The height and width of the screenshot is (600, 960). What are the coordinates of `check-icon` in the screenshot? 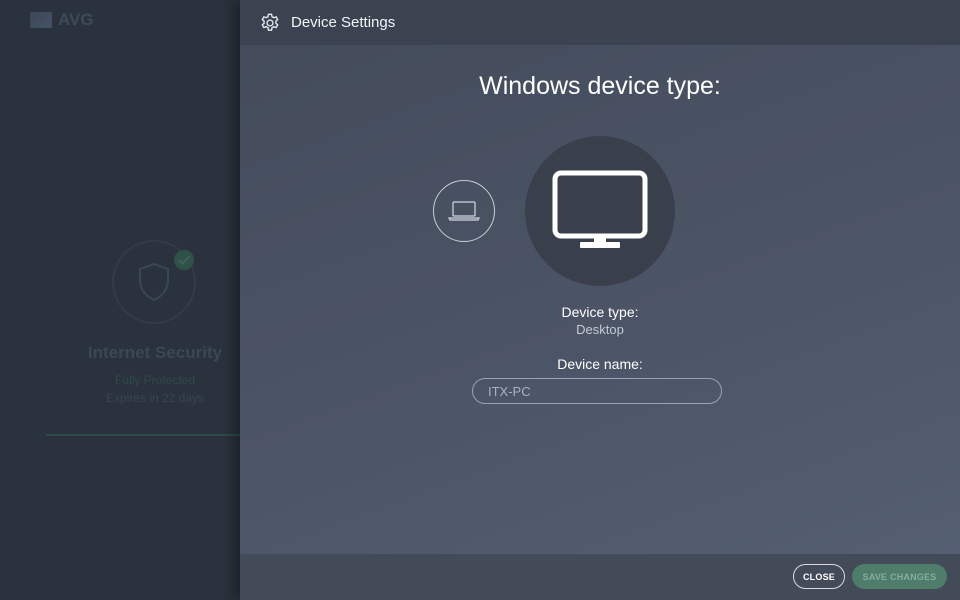 It's located at (184, 260).